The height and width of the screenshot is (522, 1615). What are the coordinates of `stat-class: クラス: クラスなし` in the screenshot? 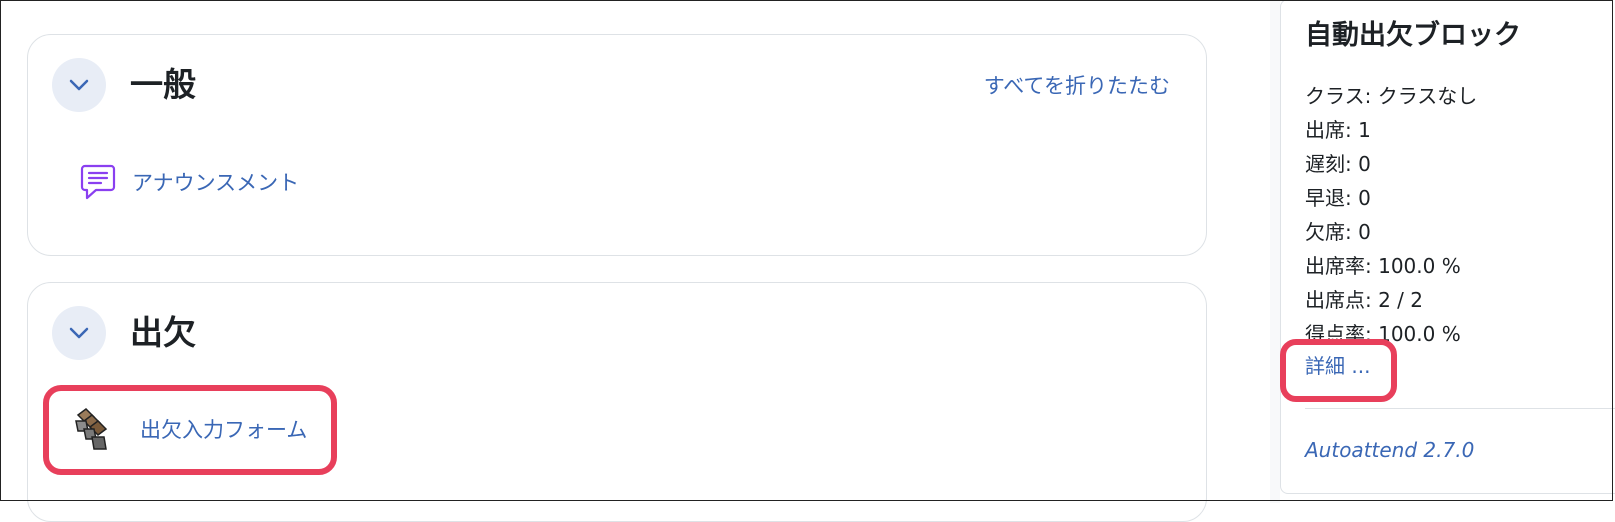 It's located at (1391, 96).